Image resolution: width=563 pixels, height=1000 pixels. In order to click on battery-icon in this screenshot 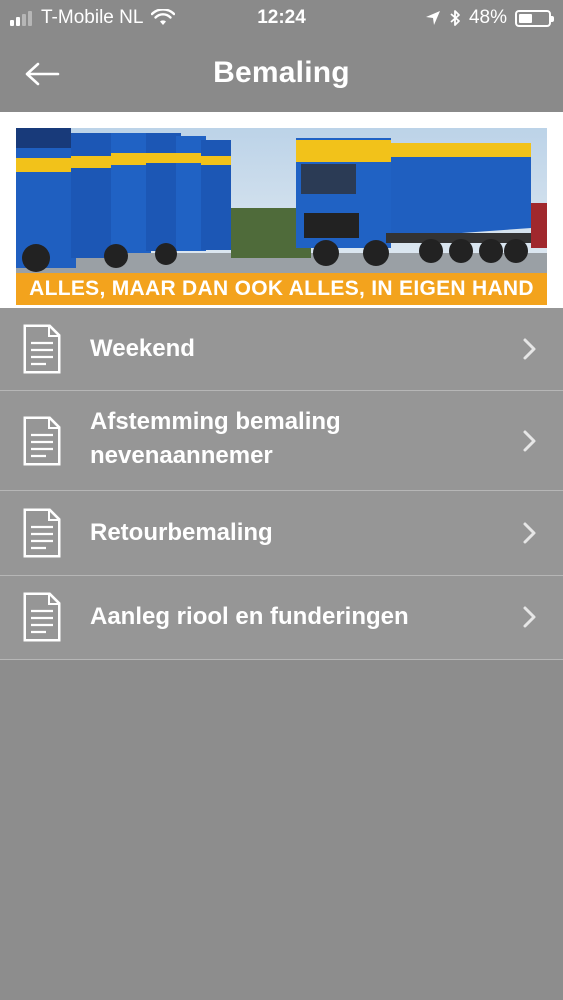, I will do `click(534, 18)`.